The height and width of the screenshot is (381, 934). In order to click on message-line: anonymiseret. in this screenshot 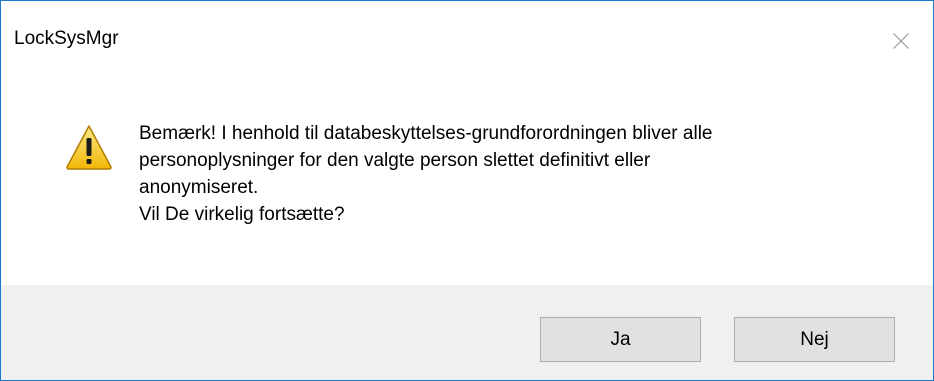, I will do `click(199, 187)`.